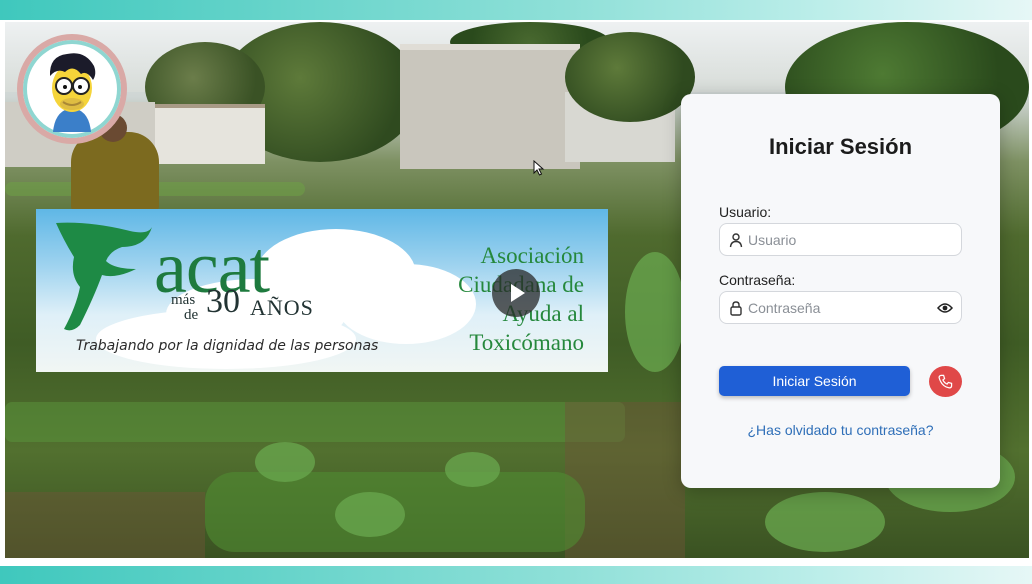  I want to click on phone-button, so click(945, 381).